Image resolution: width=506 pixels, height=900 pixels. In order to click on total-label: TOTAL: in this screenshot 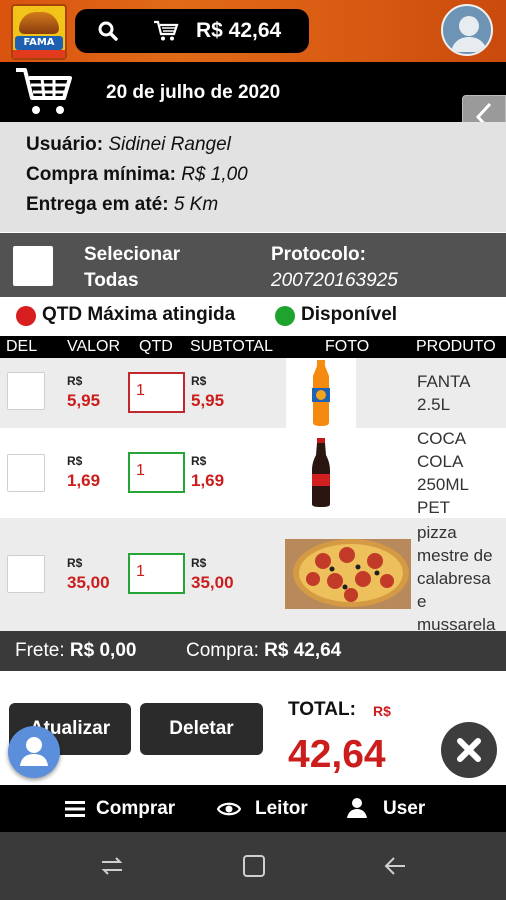, I will do `click(322, 709)`.